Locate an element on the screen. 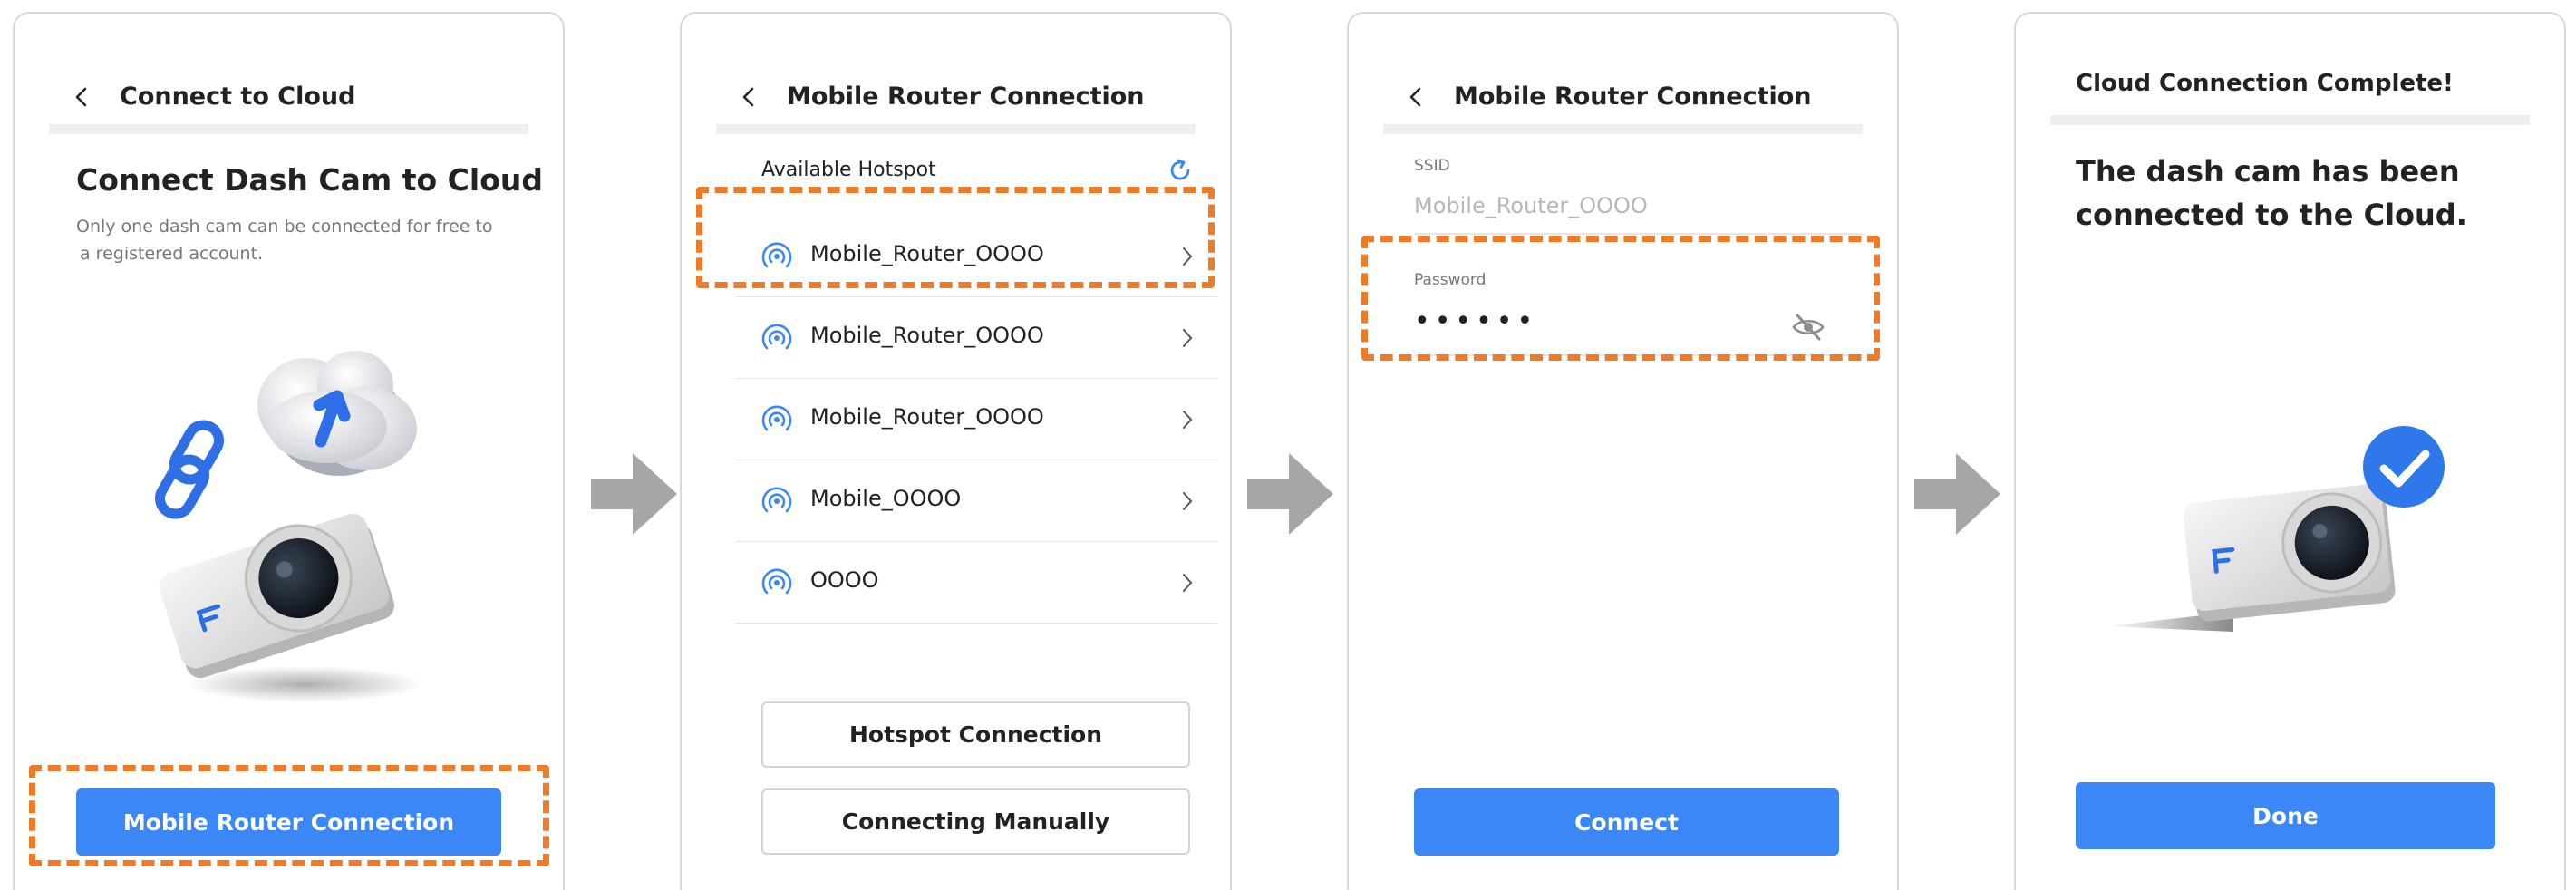  available-hotspot-label: Available Hotspot is located at coordinates (848, 170).